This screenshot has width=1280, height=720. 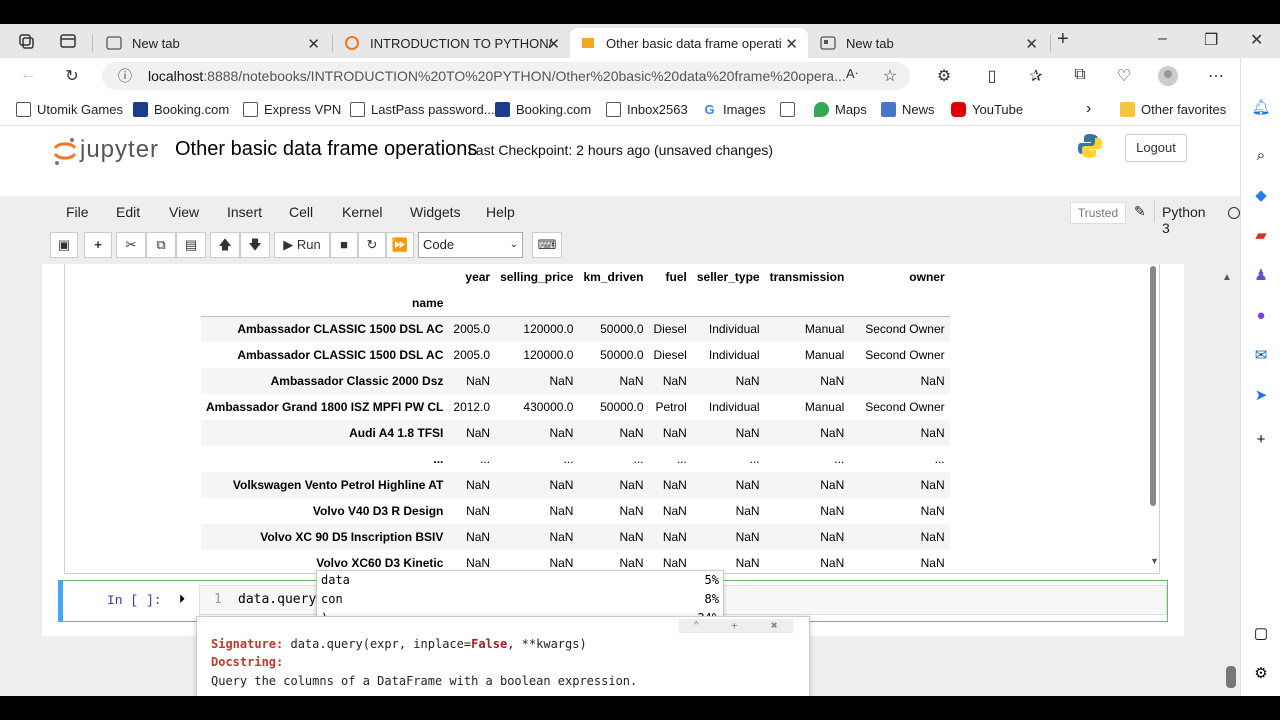 I want to click on favorites-icon: ✰, so click(x=1036, y=76).